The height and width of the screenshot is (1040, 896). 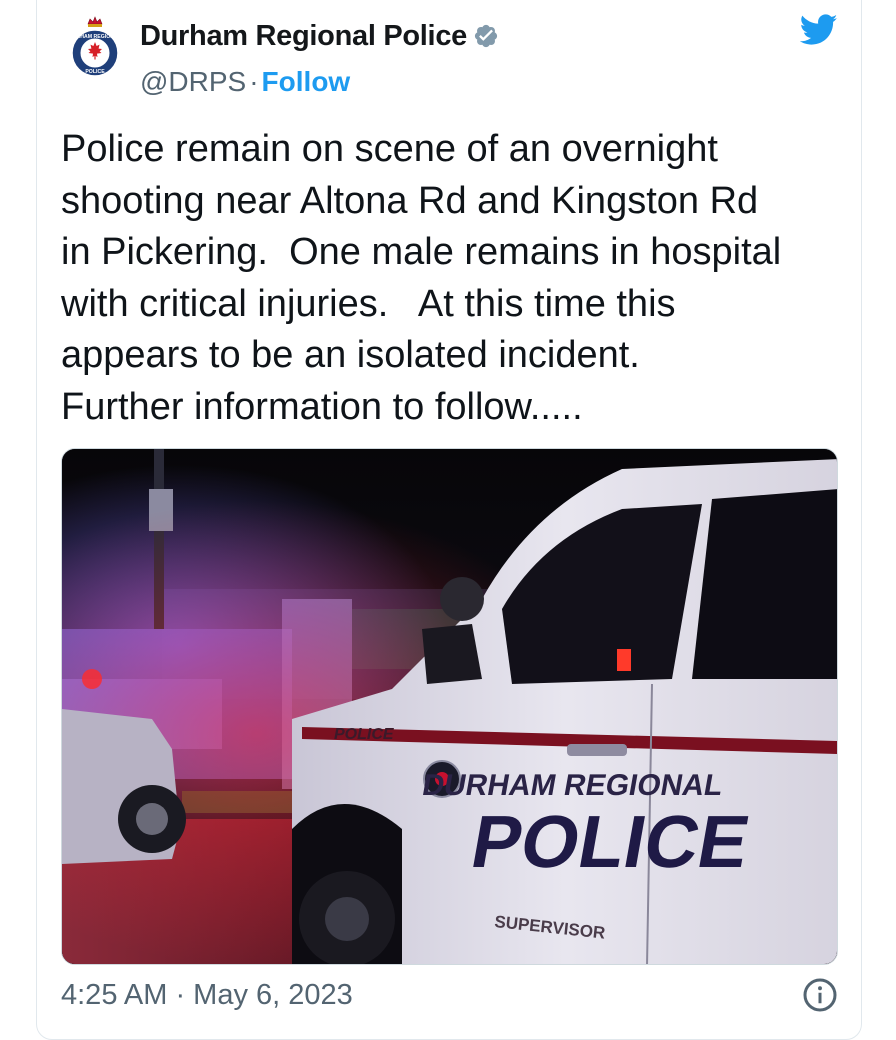 I want to click on author-avatar: DURHAM REGIONAL POLICE, so click(x=95, y=47).